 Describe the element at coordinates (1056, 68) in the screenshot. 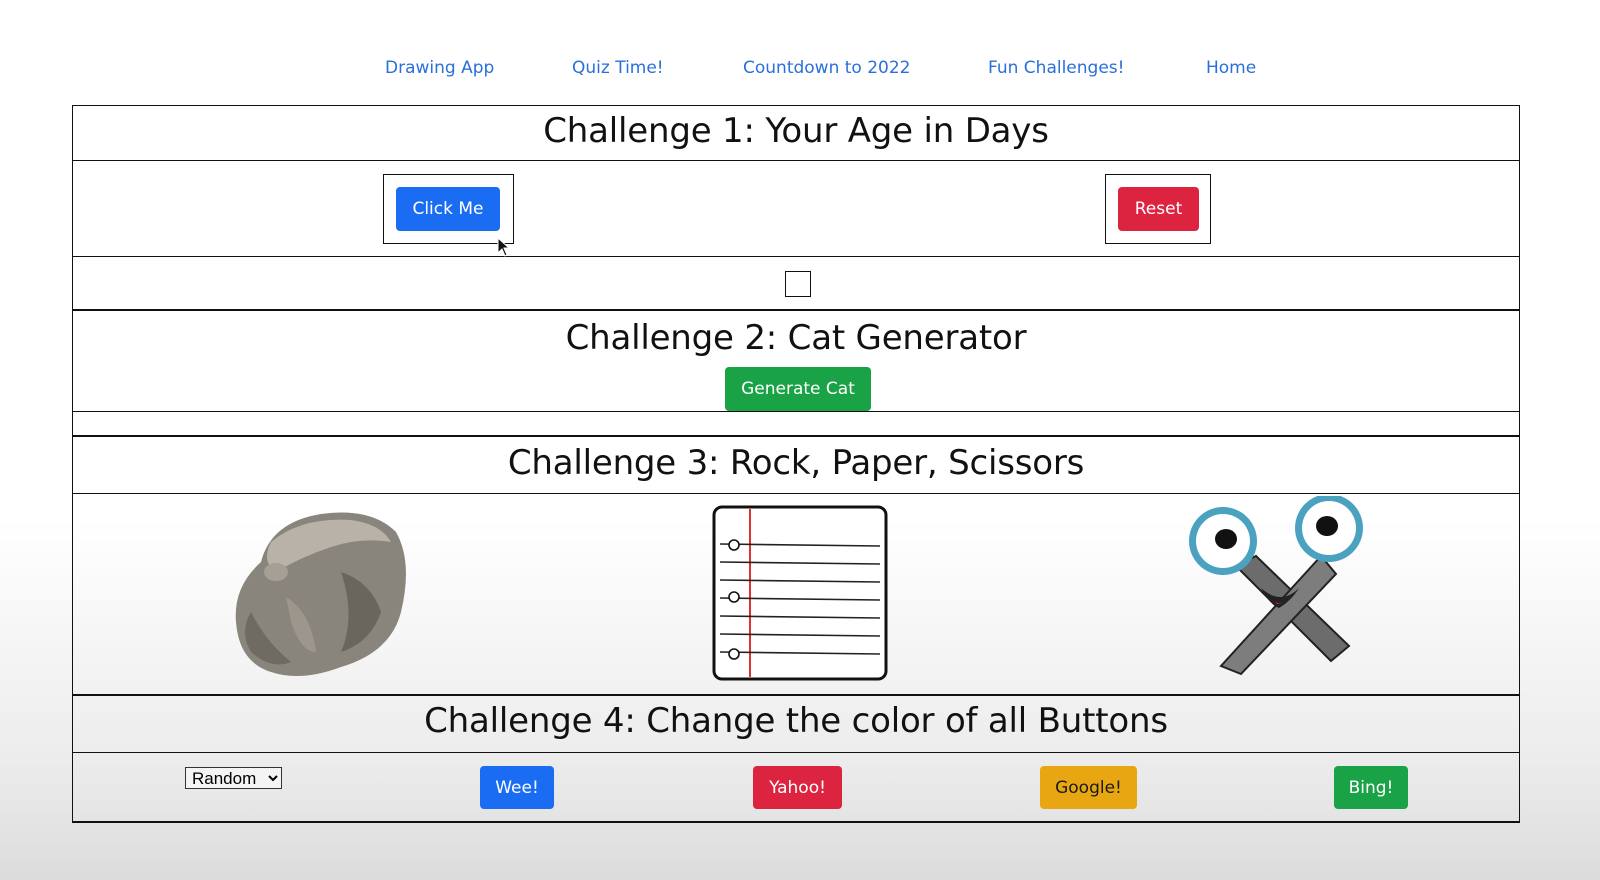

I see `nav-link-fun-challenges: Fun Challenges!` at that location.